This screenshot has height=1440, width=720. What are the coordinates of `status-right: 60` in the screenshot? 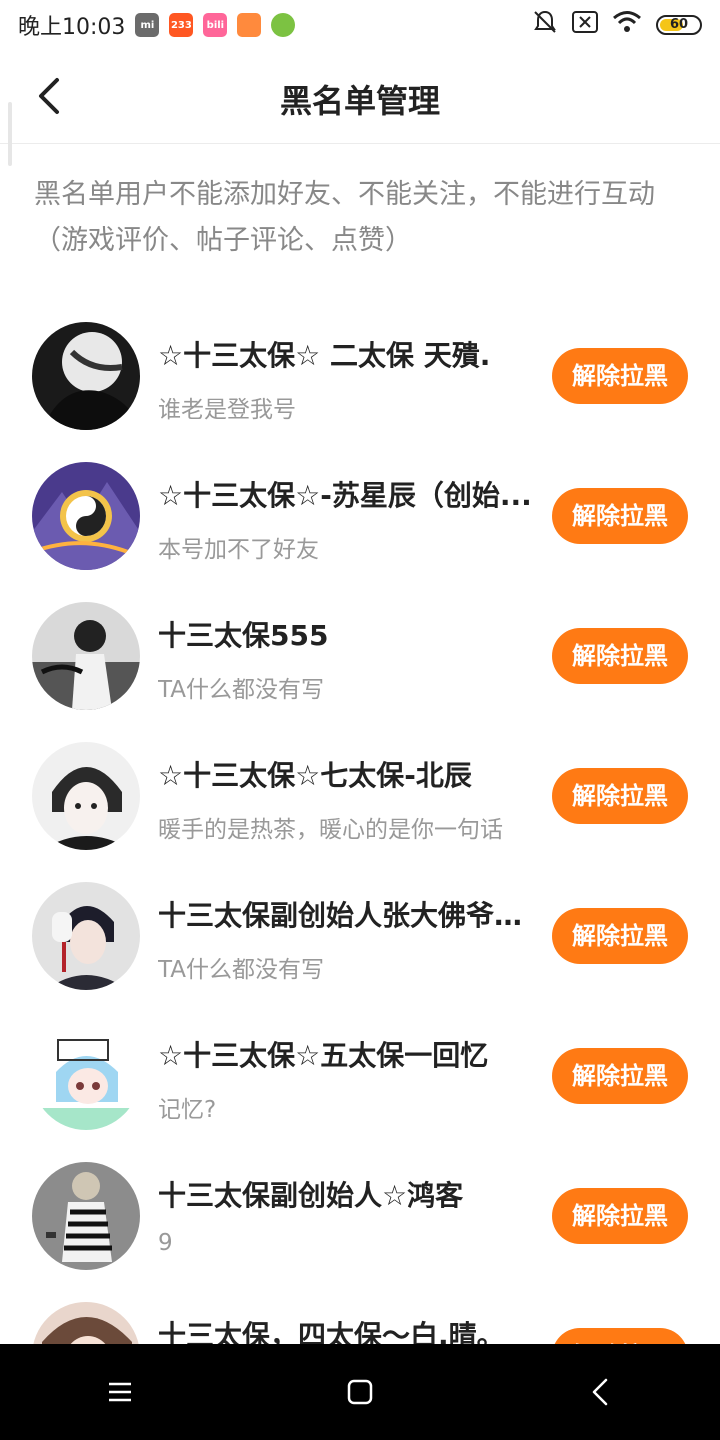 It's located at (617, 25).